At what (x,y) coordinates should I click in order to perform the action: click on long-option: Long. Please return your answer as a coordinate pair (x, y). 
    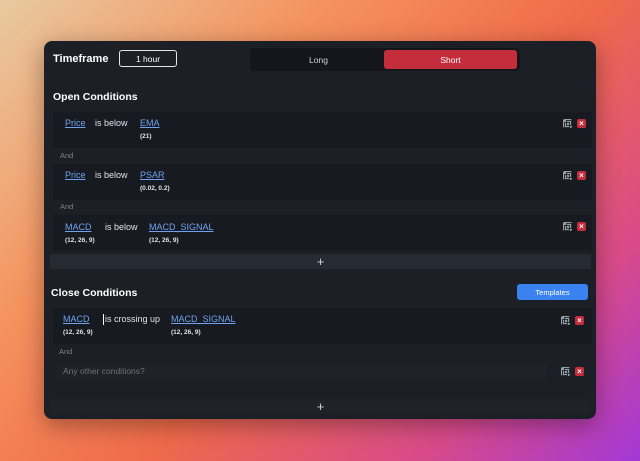
    Looking at the image, I should click on (318, 59).